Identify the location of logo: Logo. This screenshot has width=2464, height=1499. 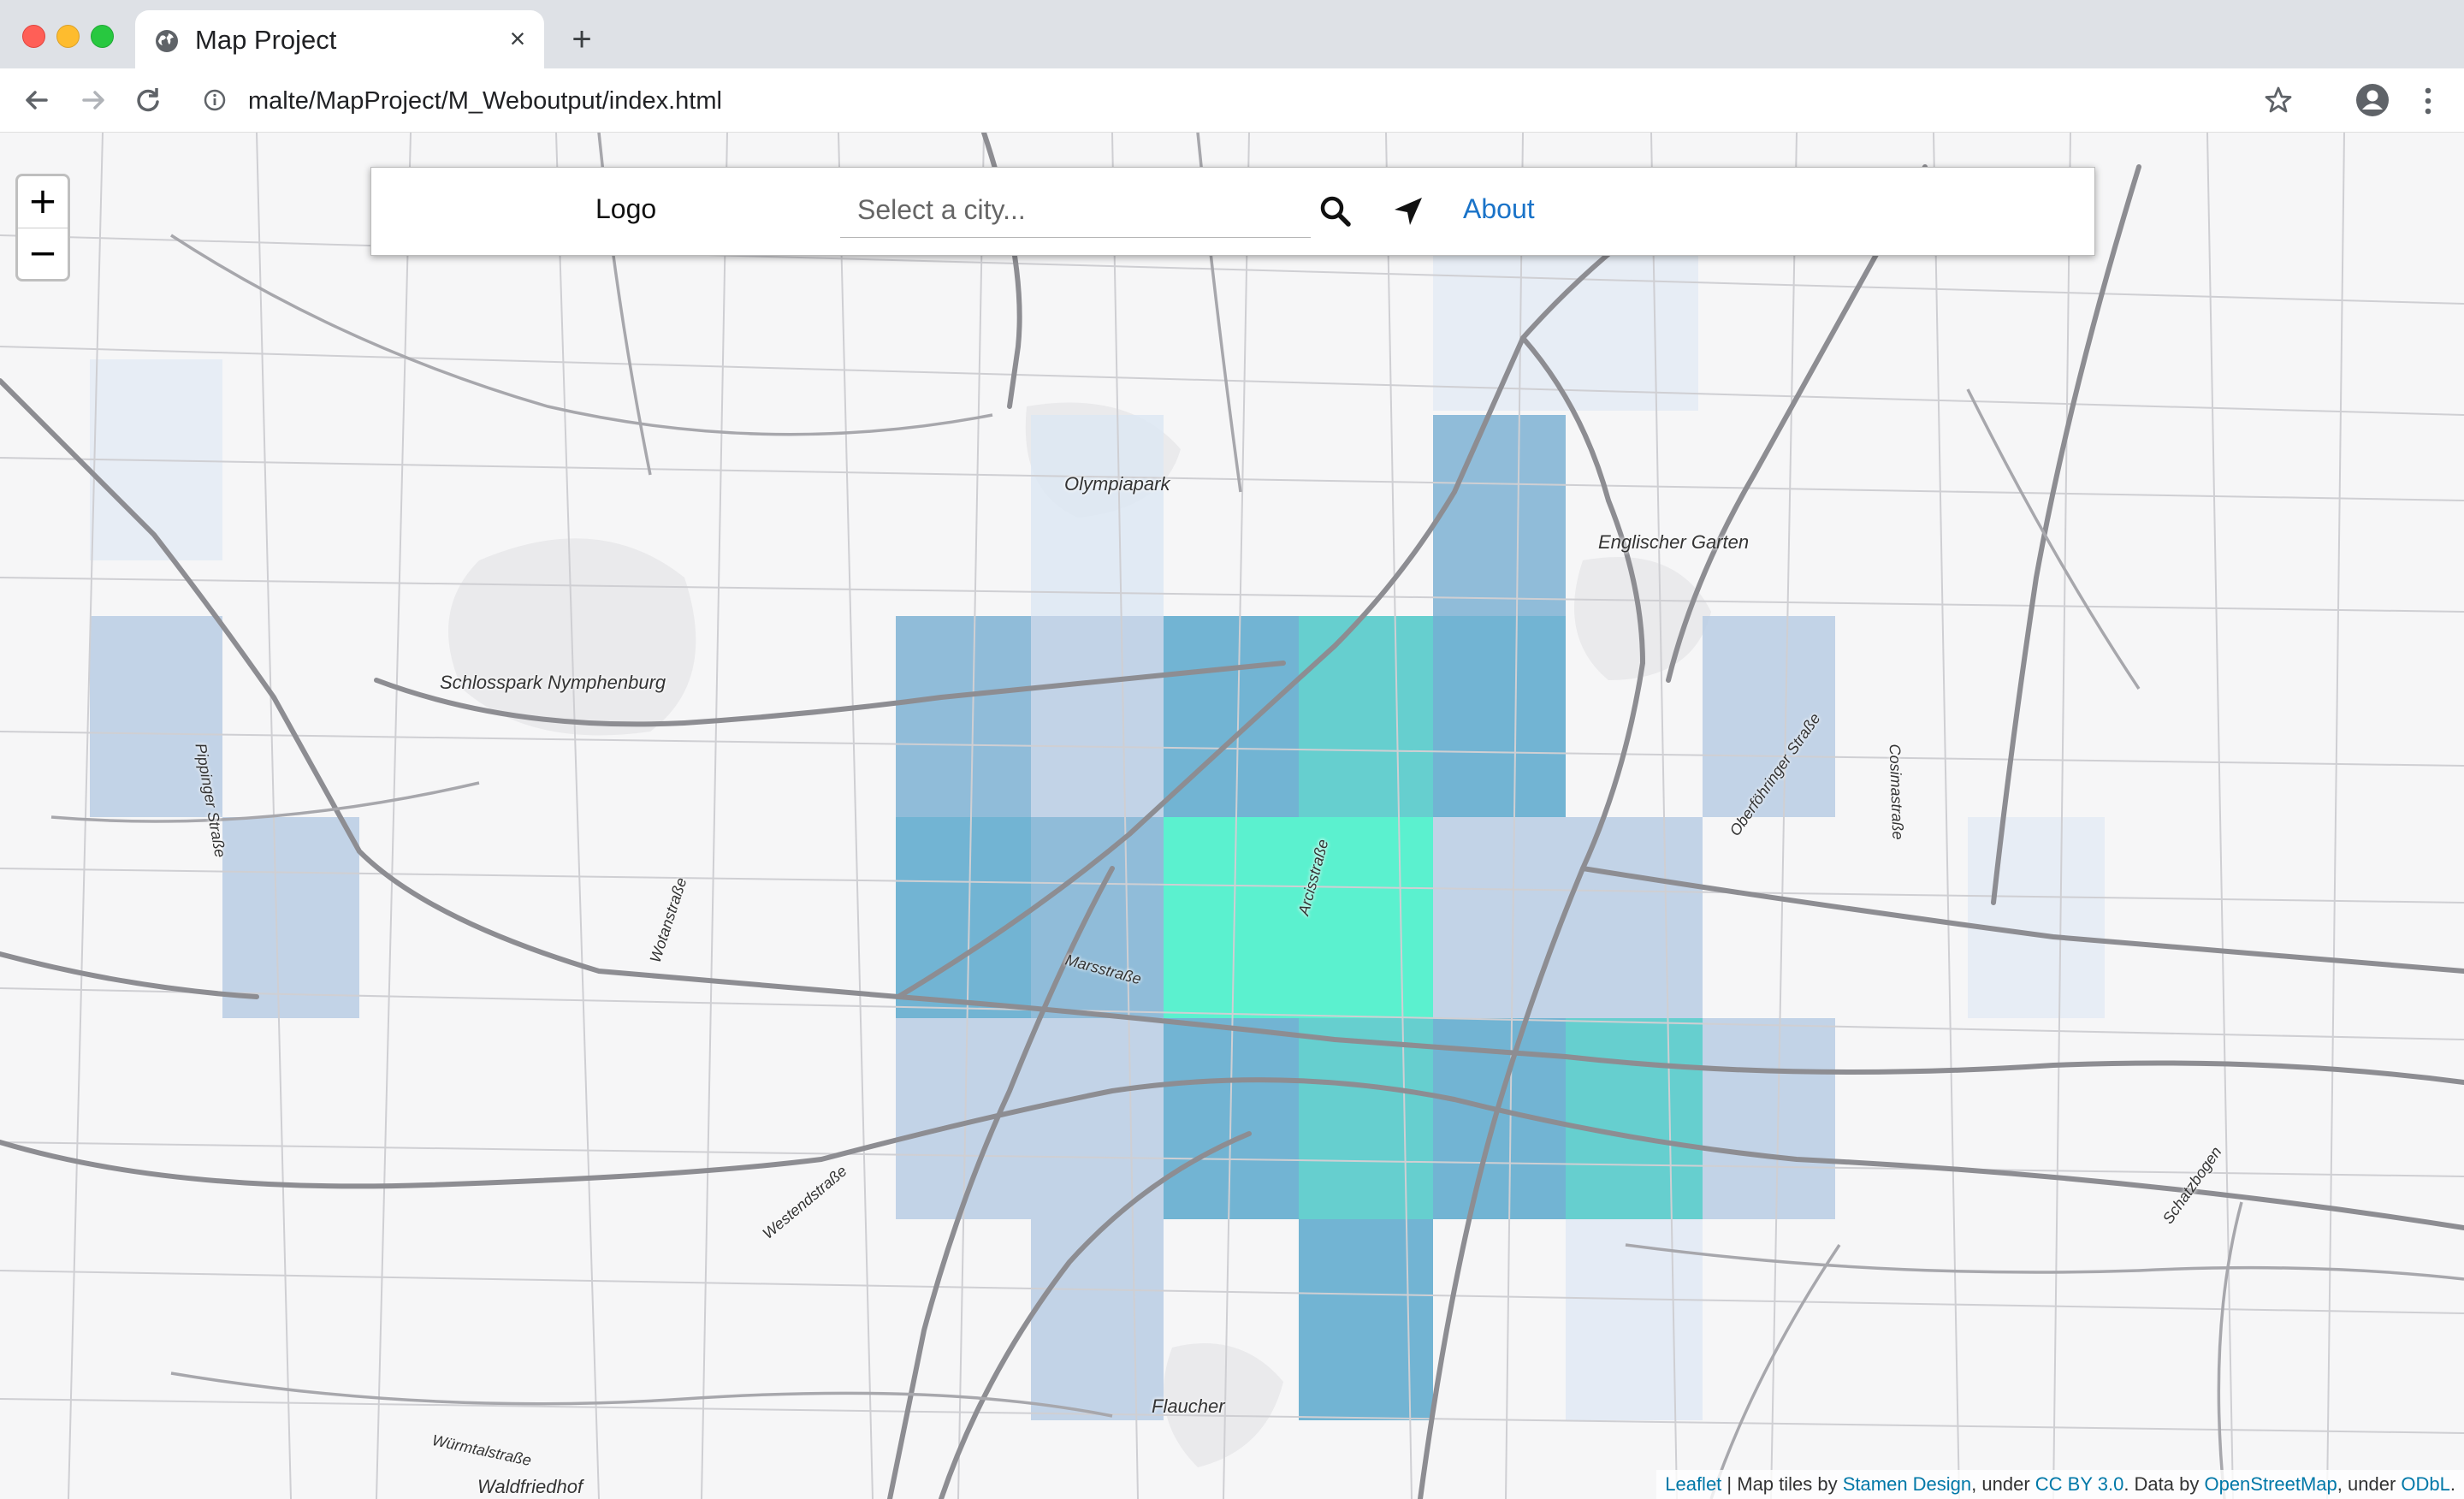
(625, 209).